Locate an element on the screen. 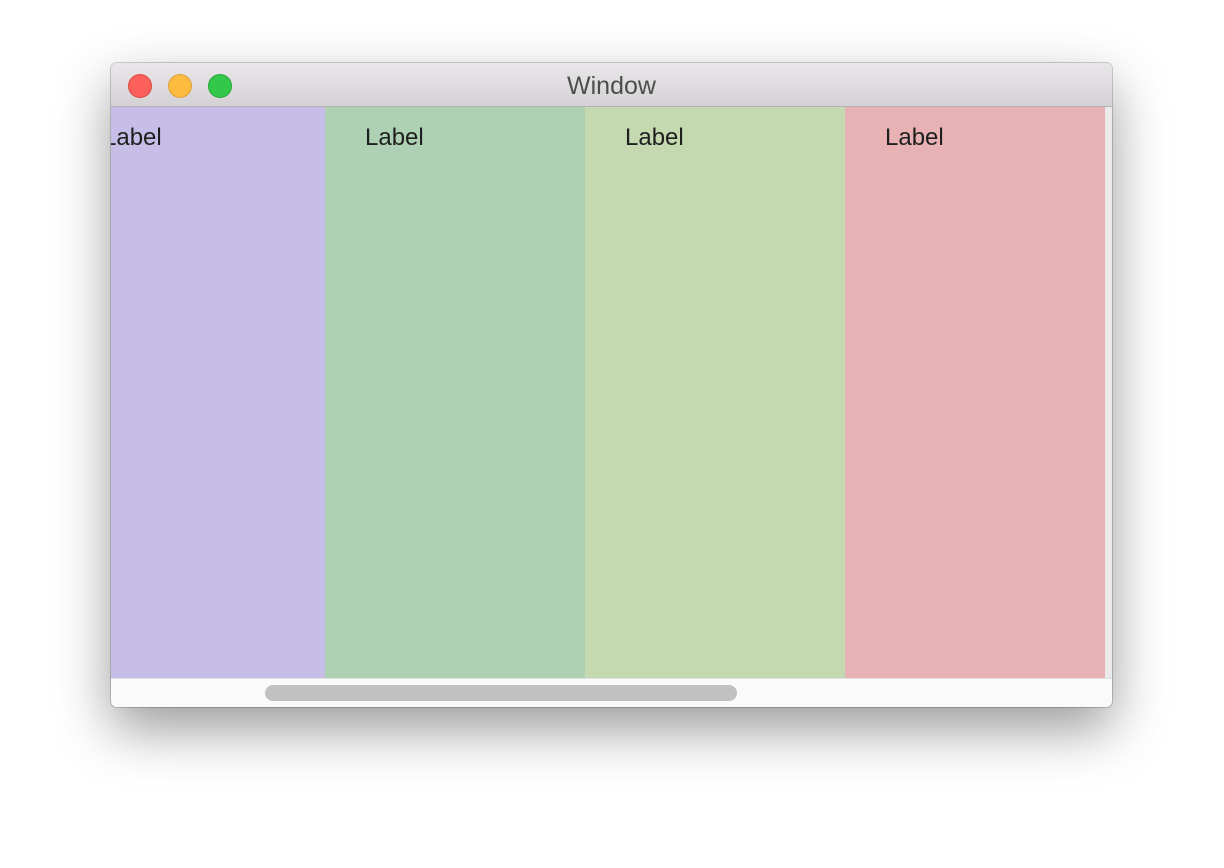 Image resolution: width=1224 pixels, height=868 pixels. window-title: Window is located at coordinates (611, 86).